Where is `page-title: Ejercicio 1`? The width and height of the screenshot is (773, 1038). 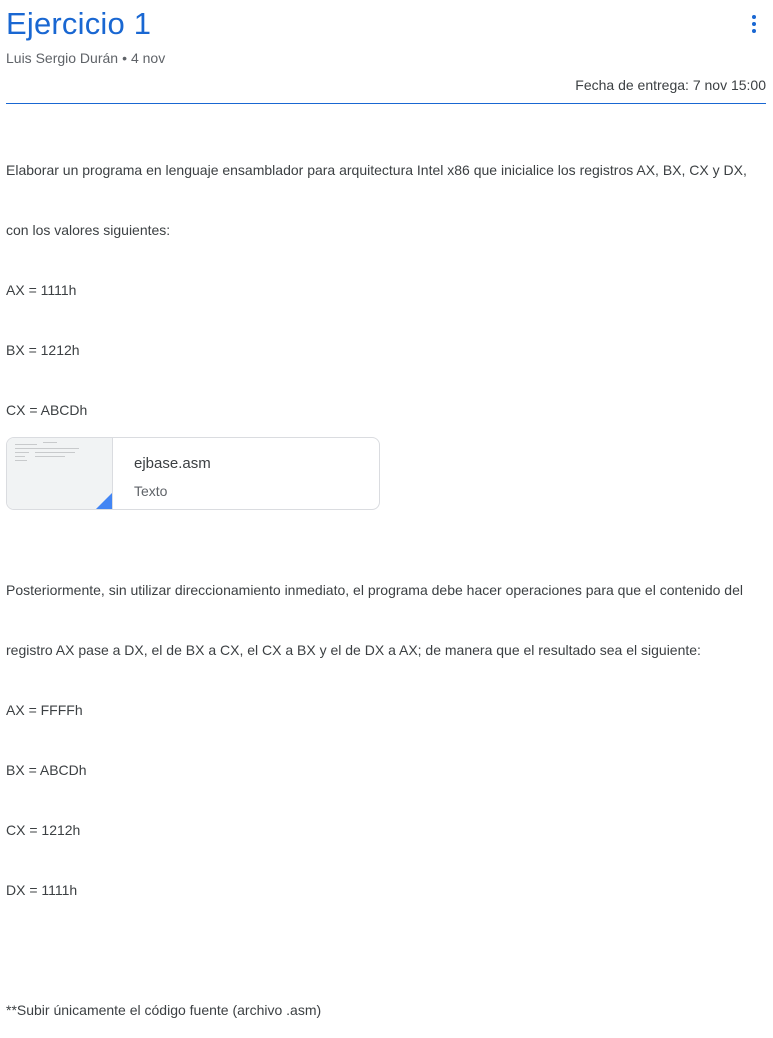
page-title: Ejercicio 1 is located at coordinates (79, 23).